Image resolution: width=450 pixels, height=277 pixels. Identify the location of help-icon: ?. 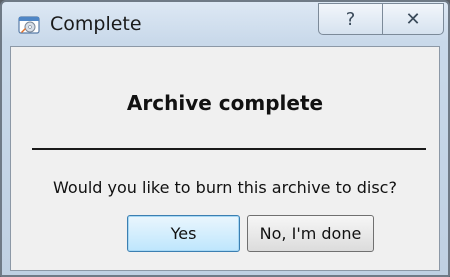
(350, 19).